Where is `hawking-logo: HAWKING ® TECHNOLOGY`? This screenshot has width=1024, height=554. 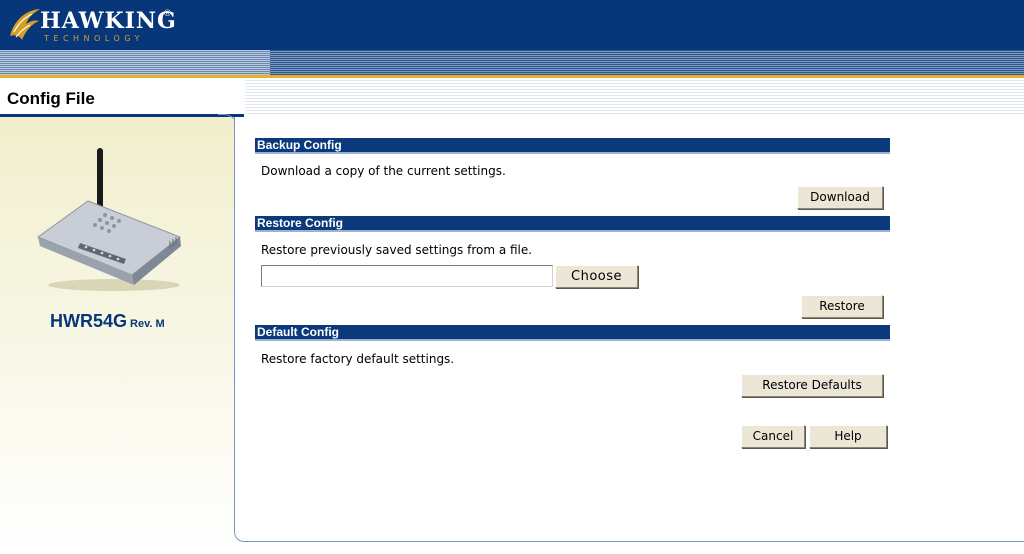 hawking-logo: HAWKING ® TECHNOLOGY is located at coordinates (91, 26).